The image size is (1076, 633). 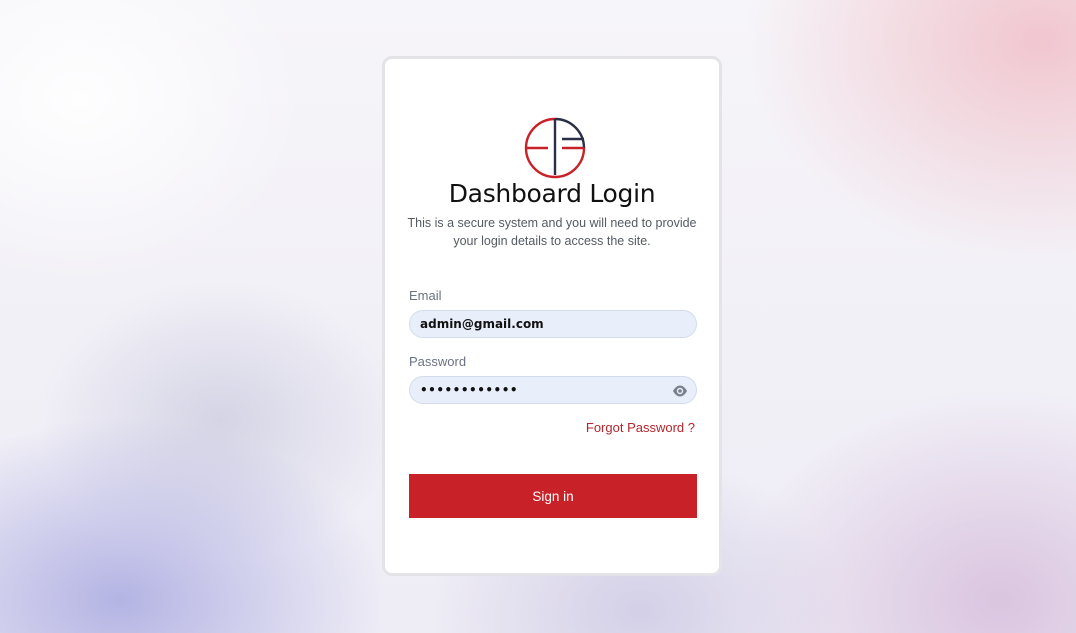 What do you see at coordinates (469, 390) in the screenshot?
I see `password-value: ••••••••••••` at bounding box center [469, 390].